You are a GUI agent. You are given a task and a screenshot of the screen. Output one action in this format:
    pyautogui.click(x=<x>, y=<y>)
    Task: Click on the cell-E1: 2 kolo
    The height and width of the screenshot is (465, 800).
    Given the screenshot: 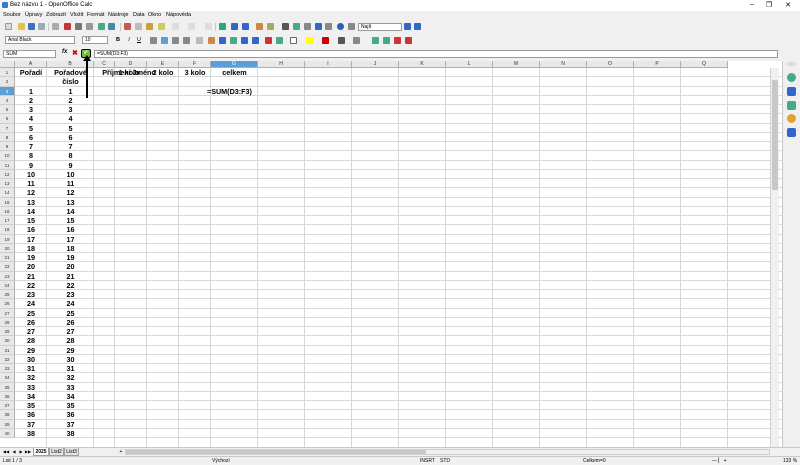 What is the action you would take?
    pyautogui.click(x=163, y=72)
    